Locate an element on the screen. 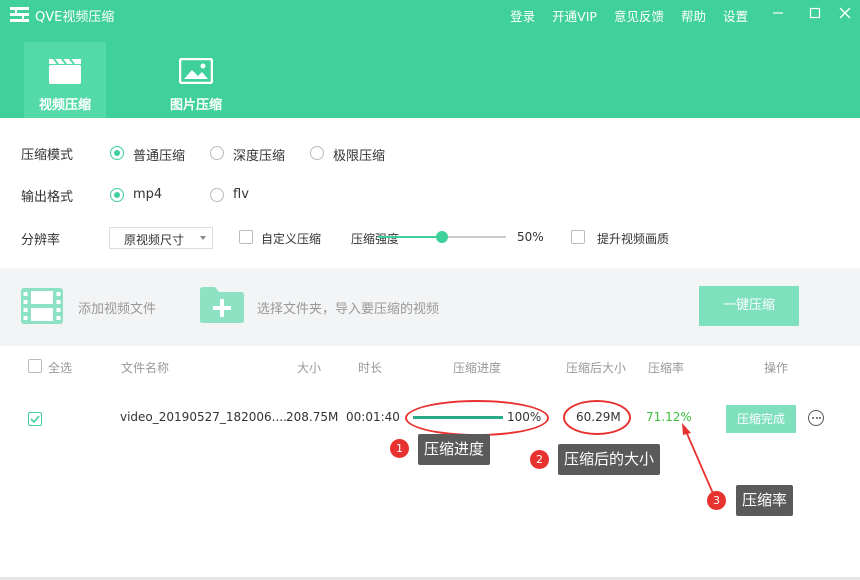 This screenshot has width=860, height=580. select-all-checkbox is located at coordinates (35, 366).